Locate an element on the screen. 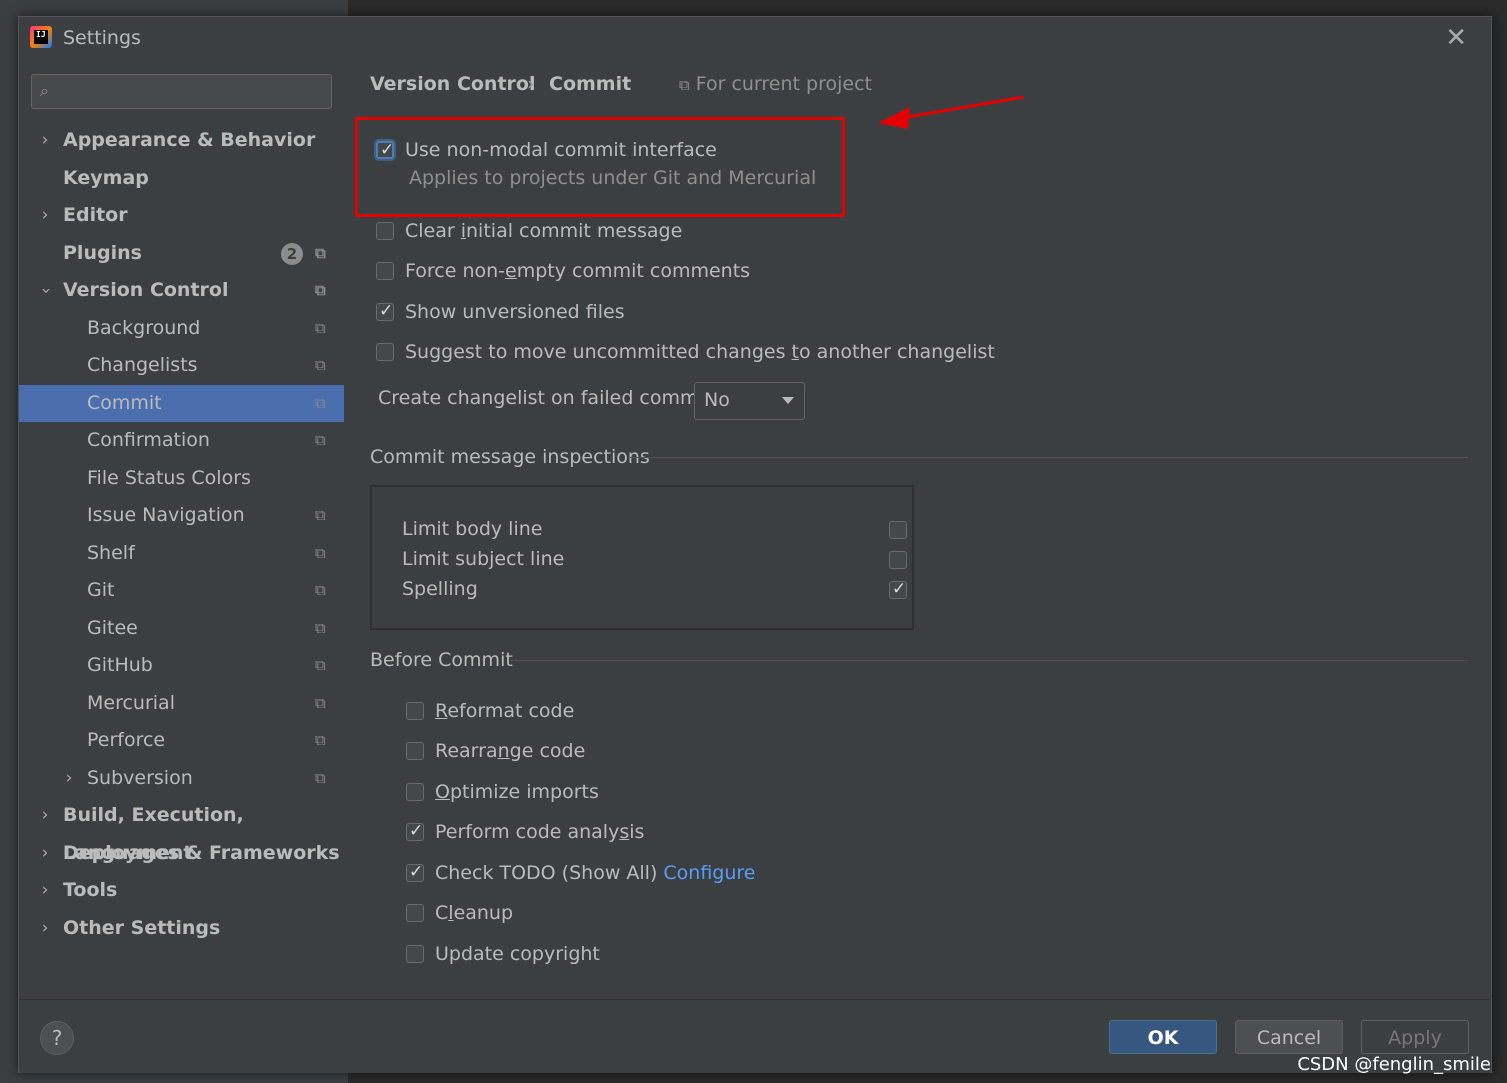  clear-initial-label: Clear initial commit message is located at coordinates (543, 231).